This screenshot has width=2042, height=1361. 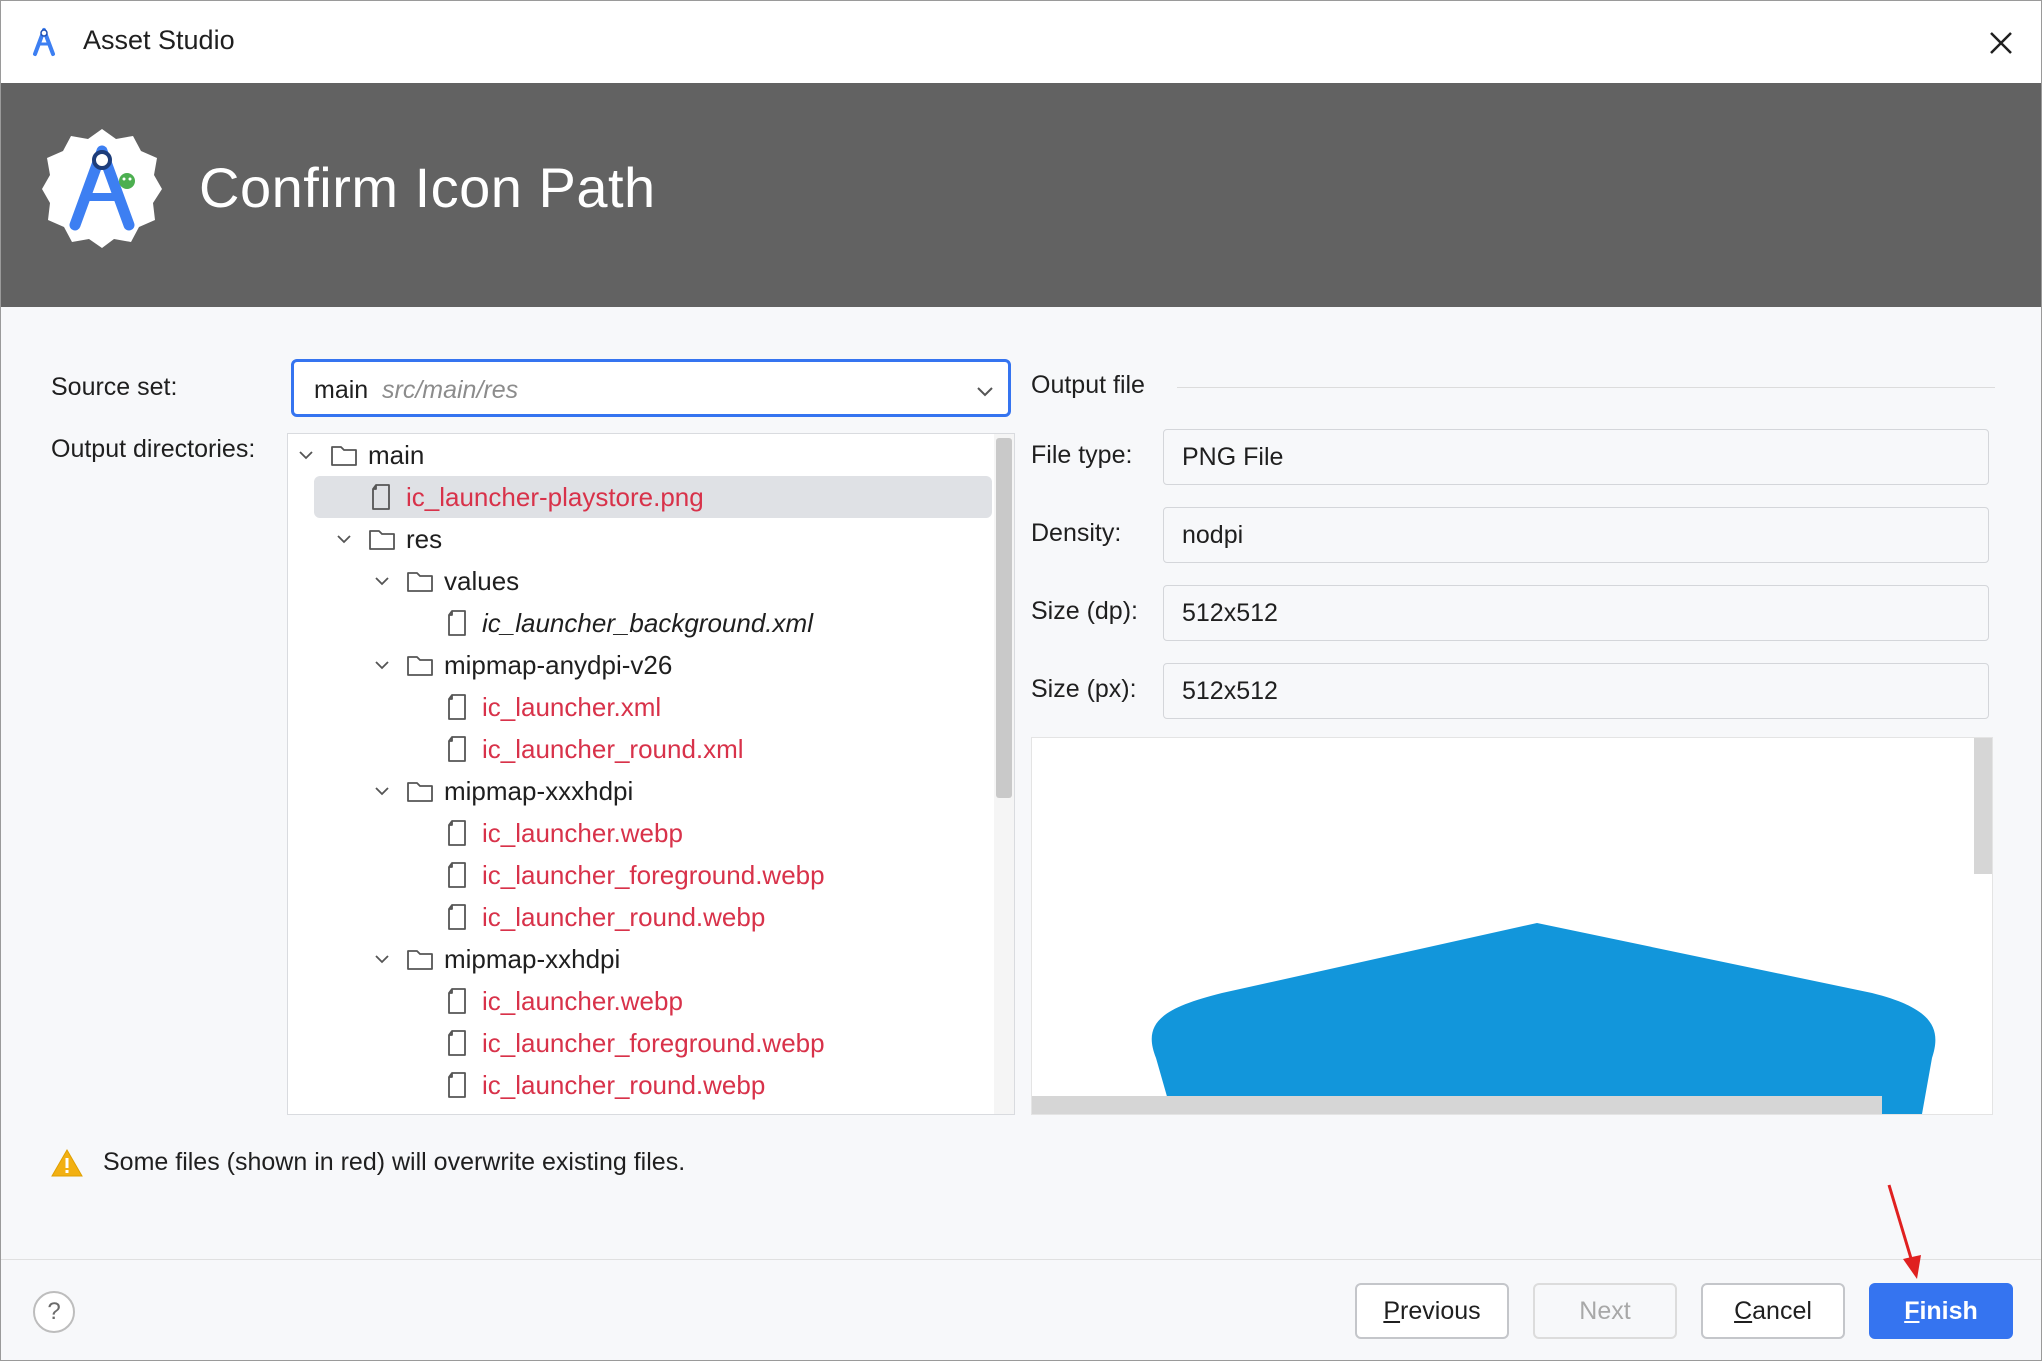 I want to click on tree-file-row: ic_launcher.xml, so click(x=641, y=707).